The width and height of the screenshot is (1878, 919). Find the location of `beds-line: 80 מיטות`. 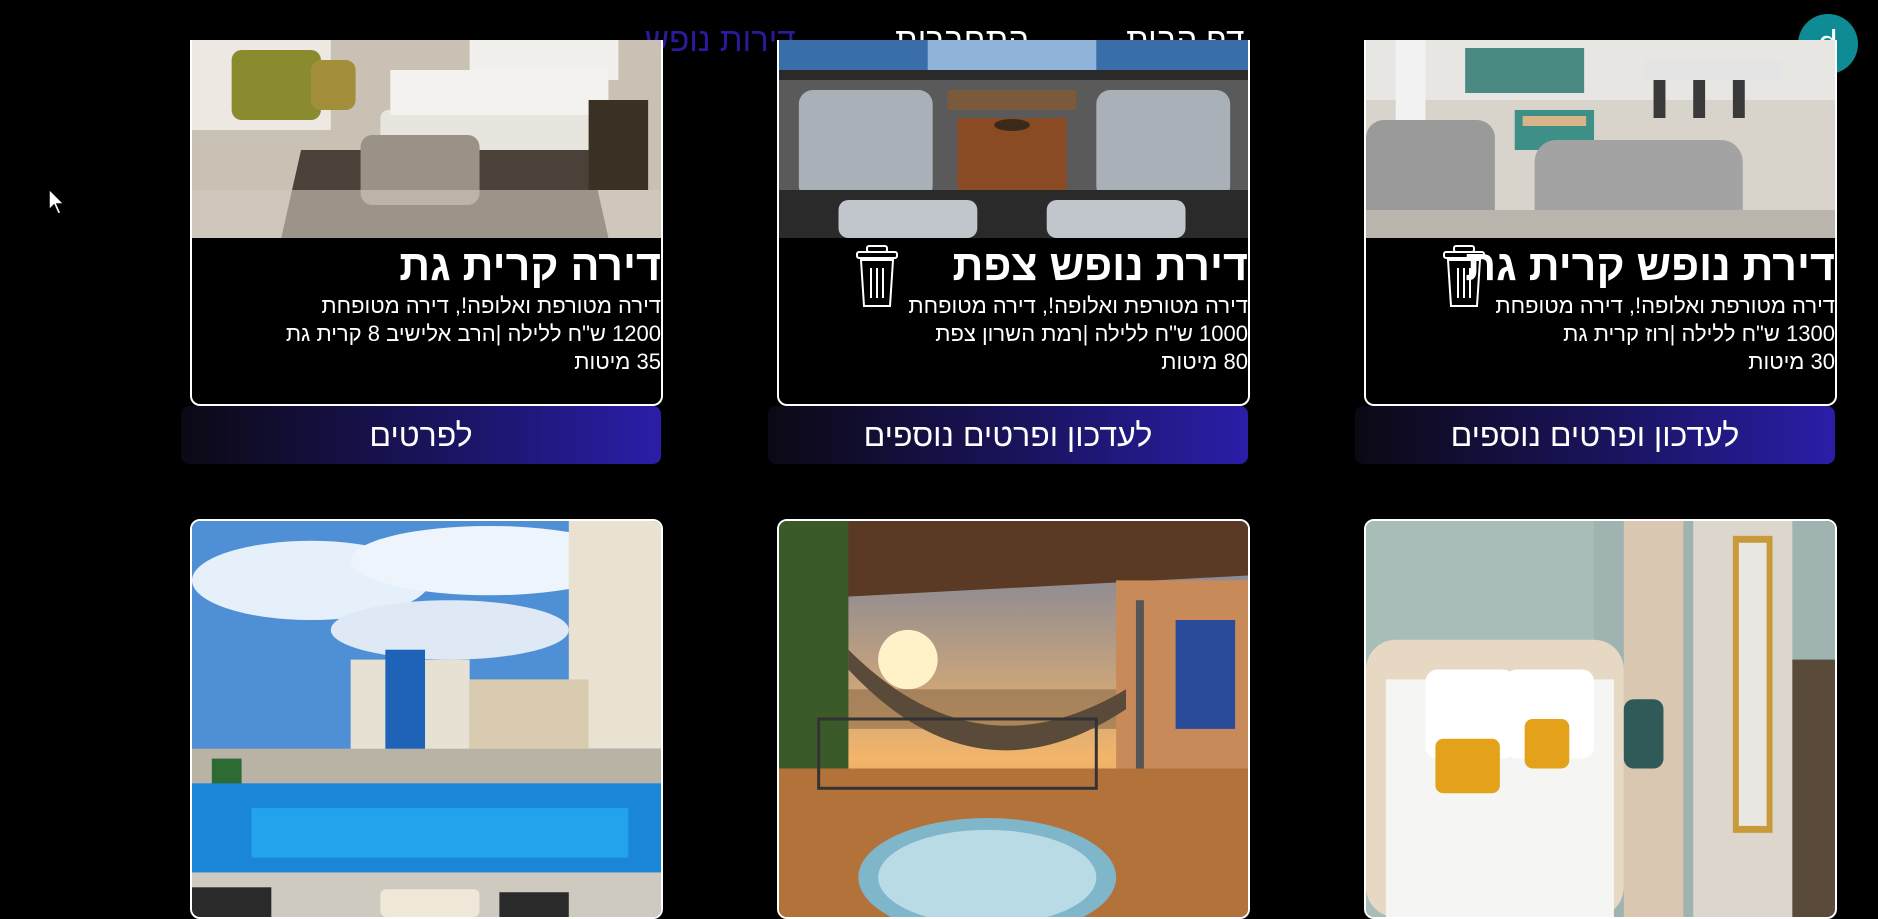

beds-line: 80 מיטות is located at coordinates (1204, 361).